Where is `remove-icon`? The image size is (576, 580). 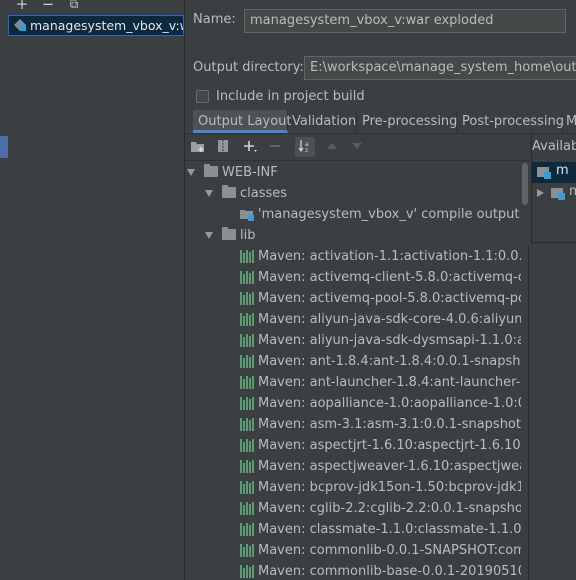
remove-icon is located at coordinates (275, 146).